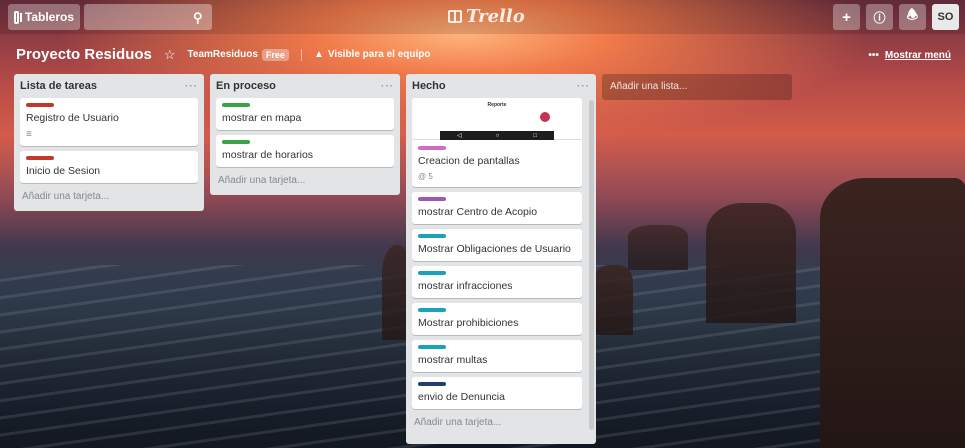  Describe the element at coordinates (246, 86) in the screenshot. I see `list-title: En proceso` at that location.